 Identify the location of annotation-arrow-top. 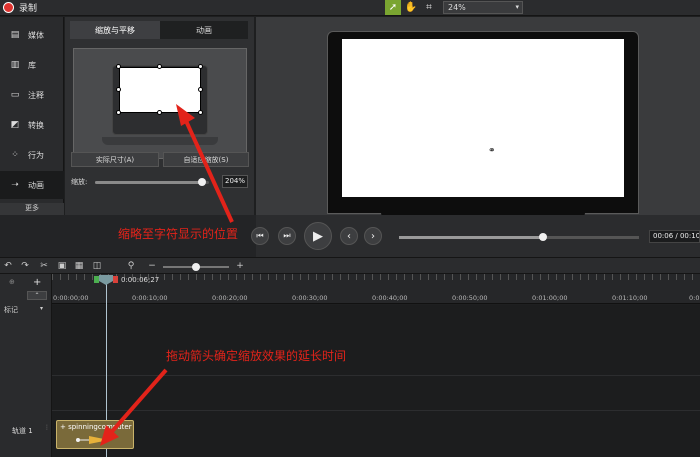
(207, 167).